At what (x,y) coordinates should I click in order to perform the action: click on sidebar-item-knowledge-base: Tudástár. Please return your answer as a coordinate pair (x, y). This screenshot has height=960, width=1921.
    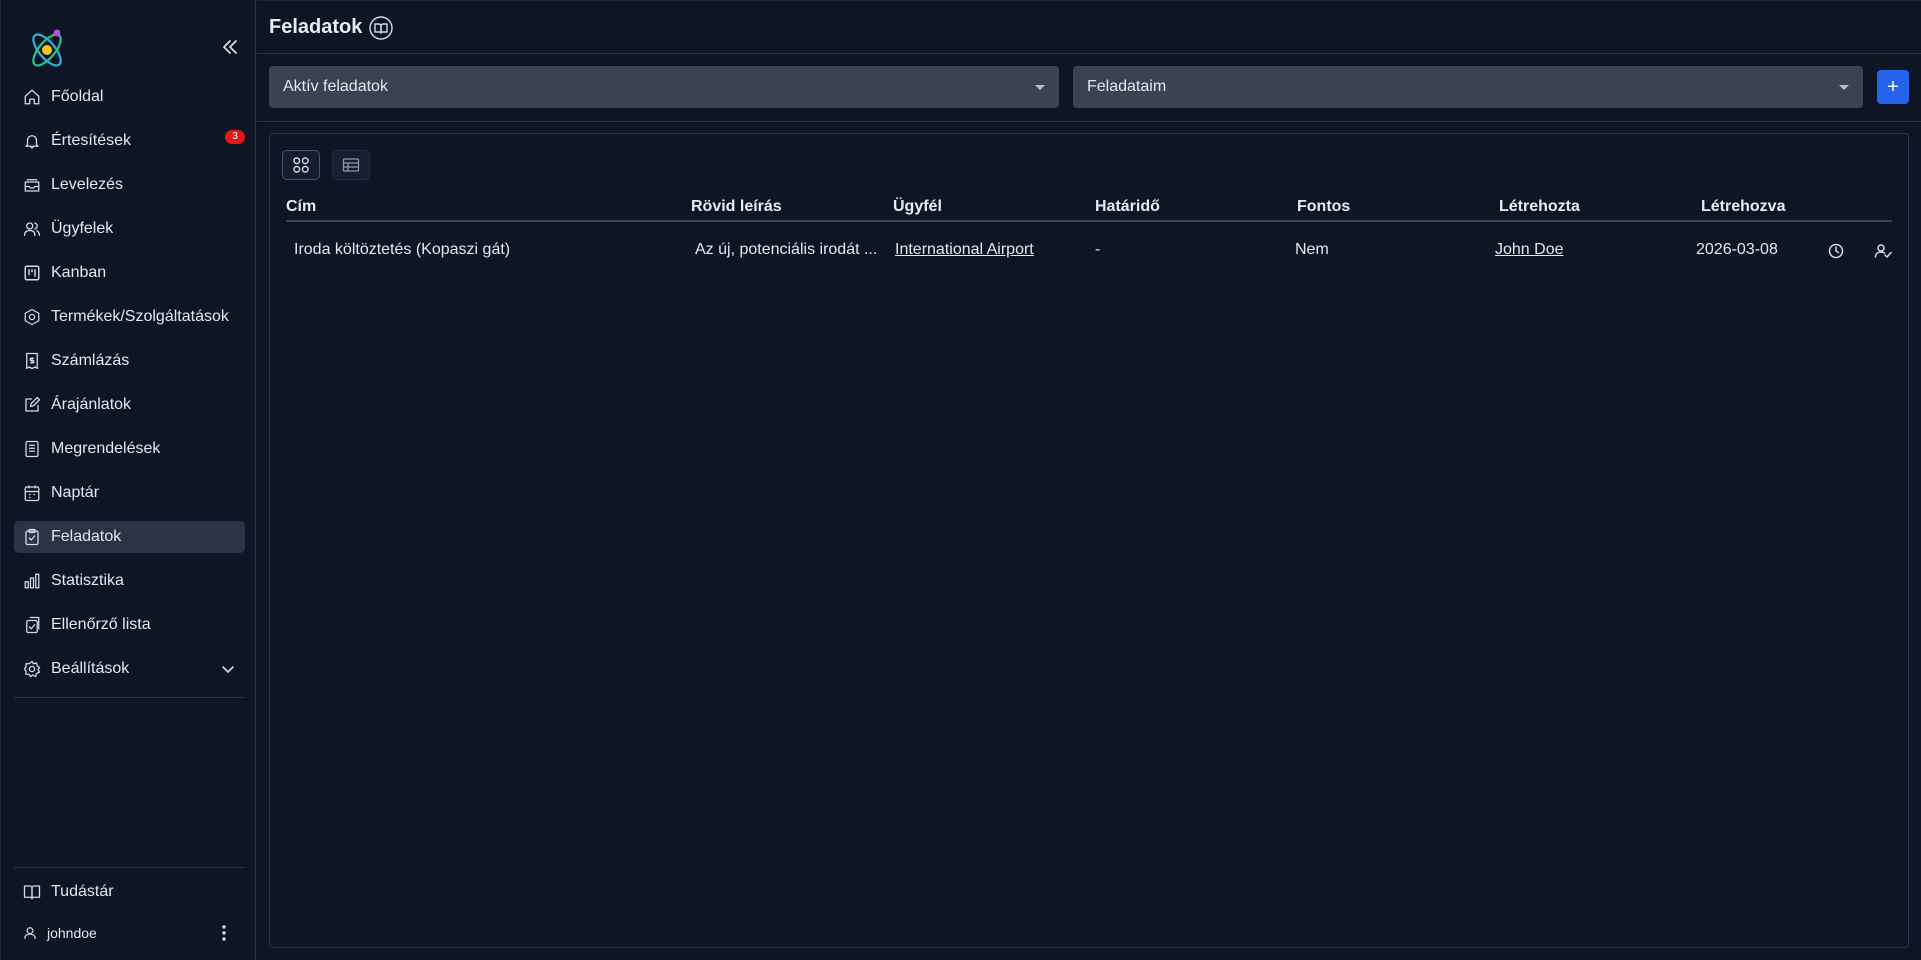
    Looking at the image, I should click on (68, 892).